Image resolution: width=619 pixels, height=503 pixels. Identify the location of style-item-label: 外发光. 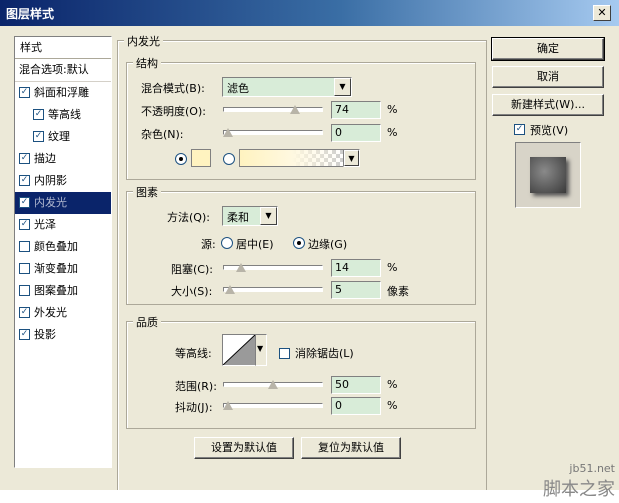
(50, 312).